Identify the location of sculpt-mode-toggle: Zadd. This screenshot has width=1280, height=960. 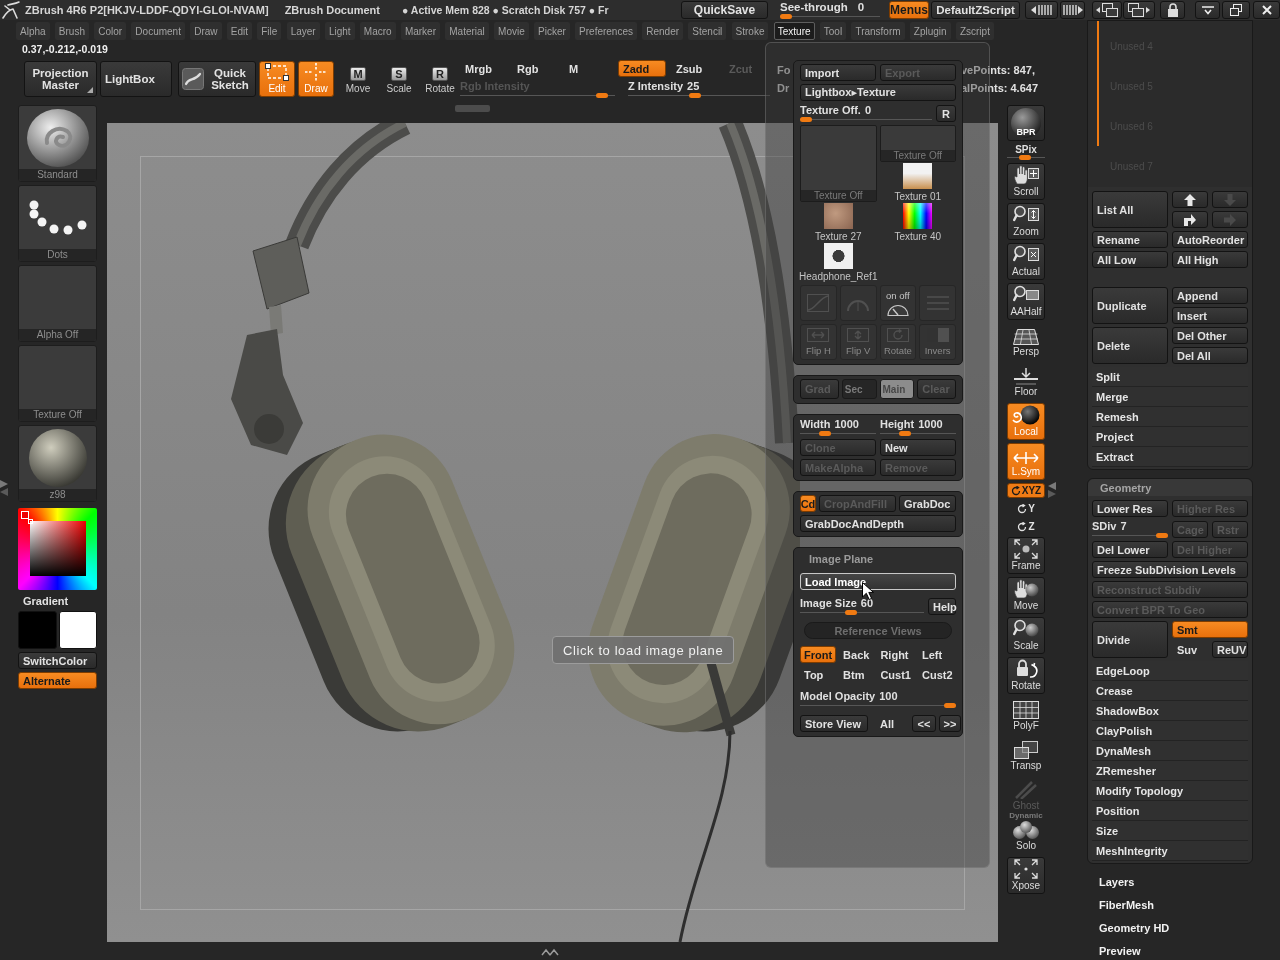
(642, 68).